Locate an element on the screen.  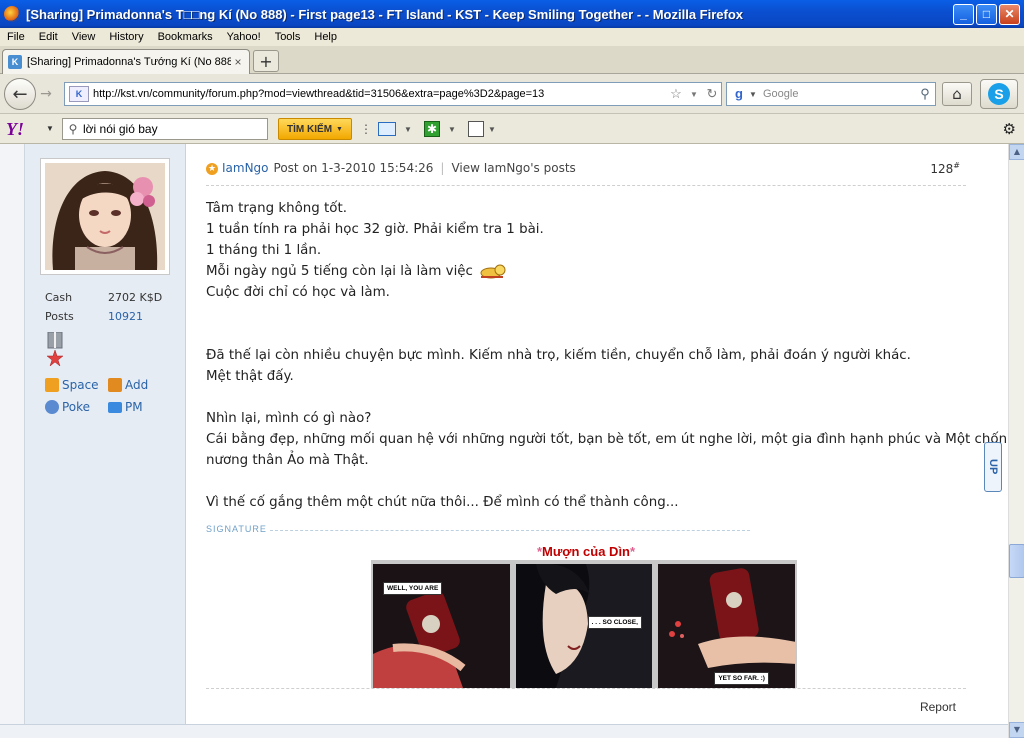
post-line-with-emoticon: Mỗi ngày ngủ 5 tiếng còn lại là làm việc is located at coordinates (586, 271).